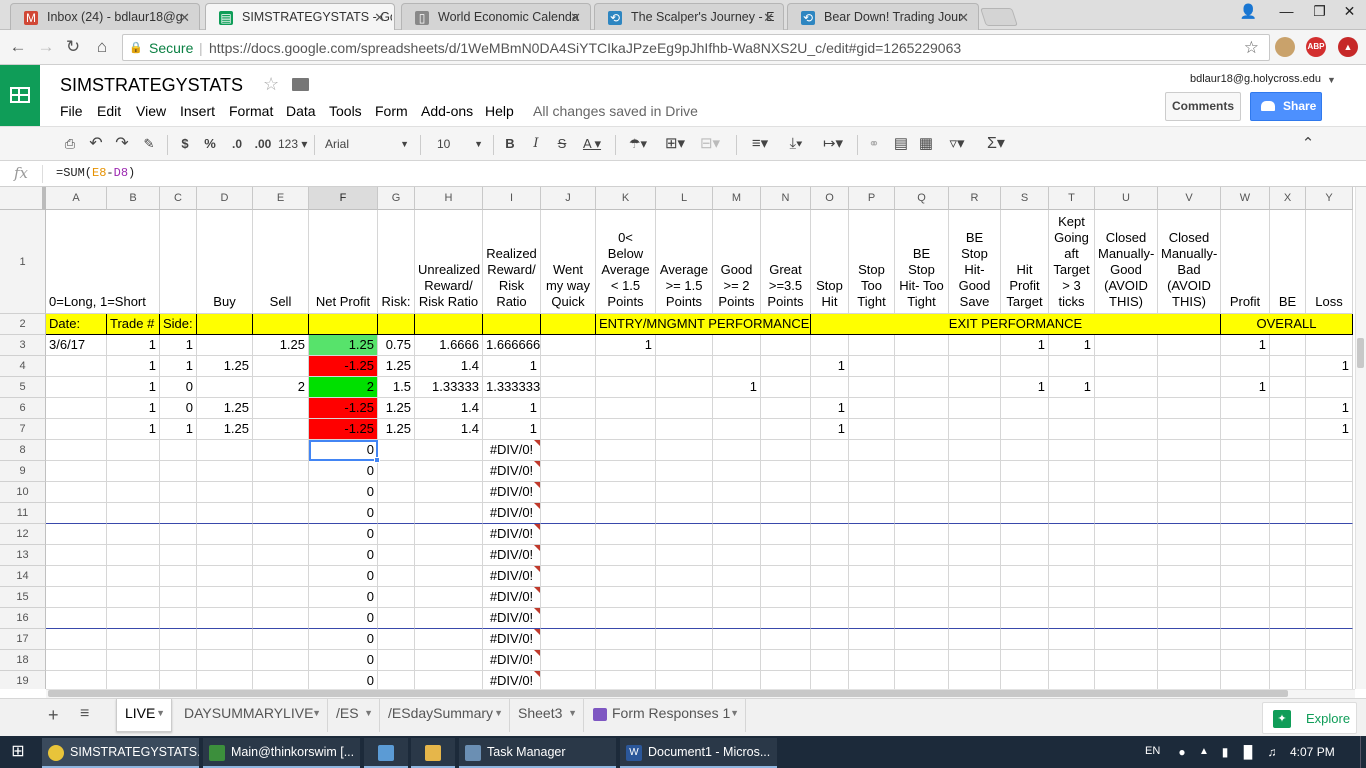 The height and width of the screenshot is (768, 1366). What do you see at coordinates (396, 262) in the screenshot?
I see `header-cell: Risk:` at bounding box center [396, 262].